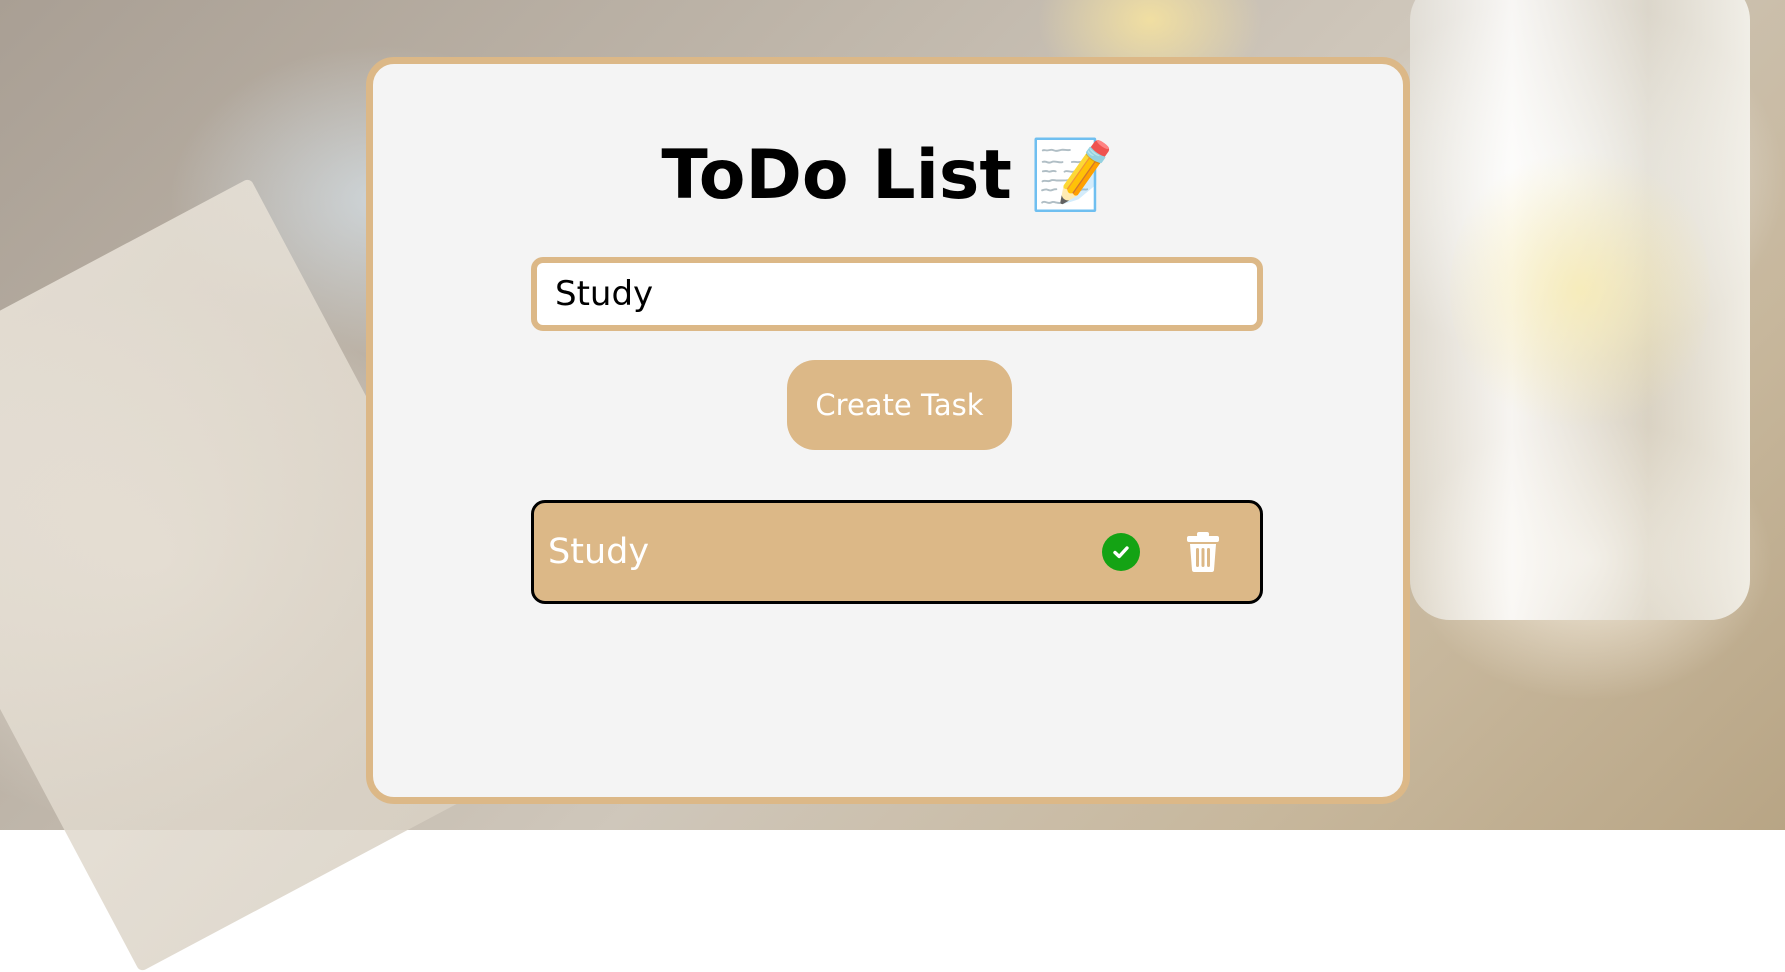  Describe the element at coordinates (897, 294) in the screenshot. I see `task-input` at that location.